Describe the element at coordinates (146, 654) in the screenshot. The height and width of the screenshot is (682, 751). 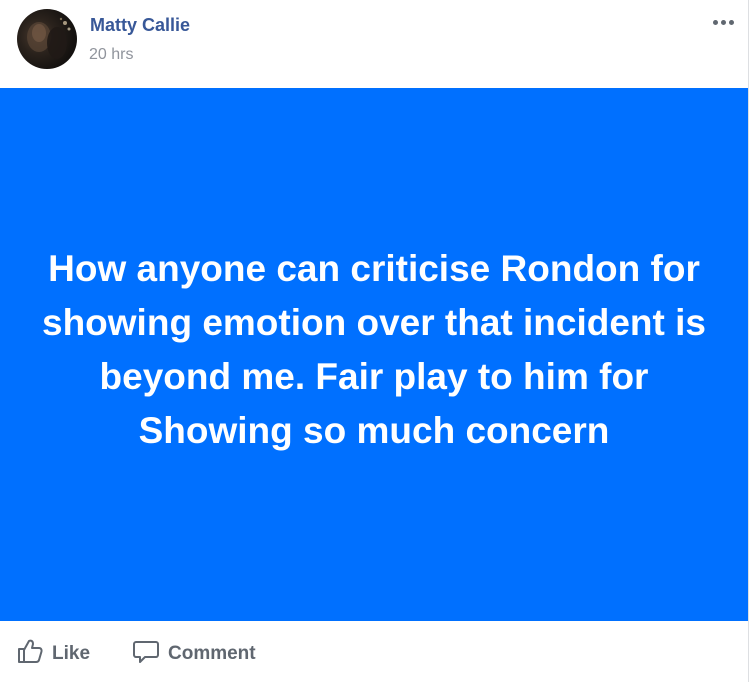
I see `speech-bubble-icon` at that location.